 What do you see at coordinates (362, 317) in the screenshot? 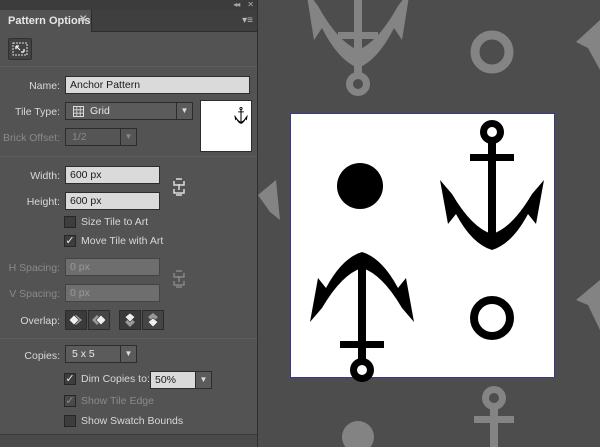
I see `anchor-shape-inverted` at bounding box center [362, 317].